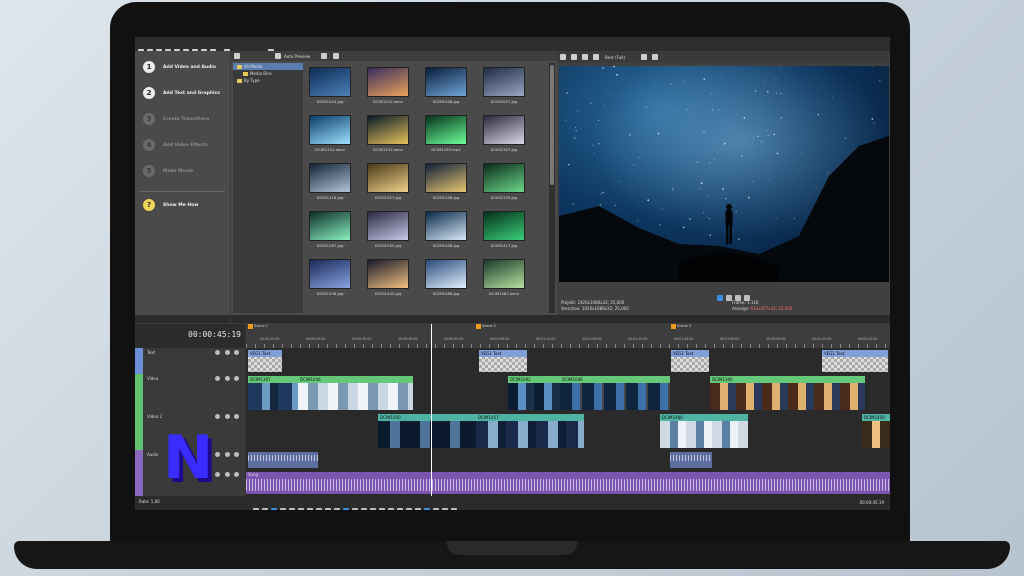  Describe the element at coordinates (655, 57) in the screenshot. I see `snapshot-icon` at that location.